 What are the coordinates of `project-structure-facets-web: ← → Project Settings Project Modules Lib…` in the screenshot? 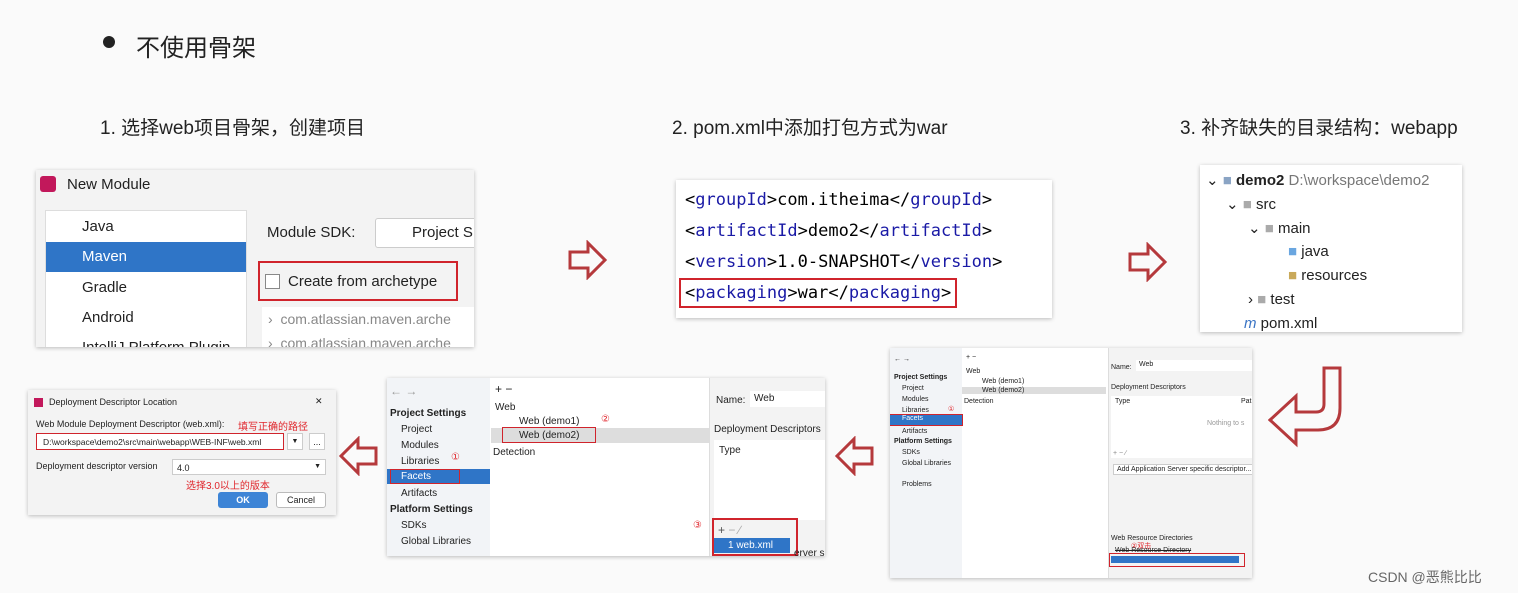 It's located at (1071, 463).